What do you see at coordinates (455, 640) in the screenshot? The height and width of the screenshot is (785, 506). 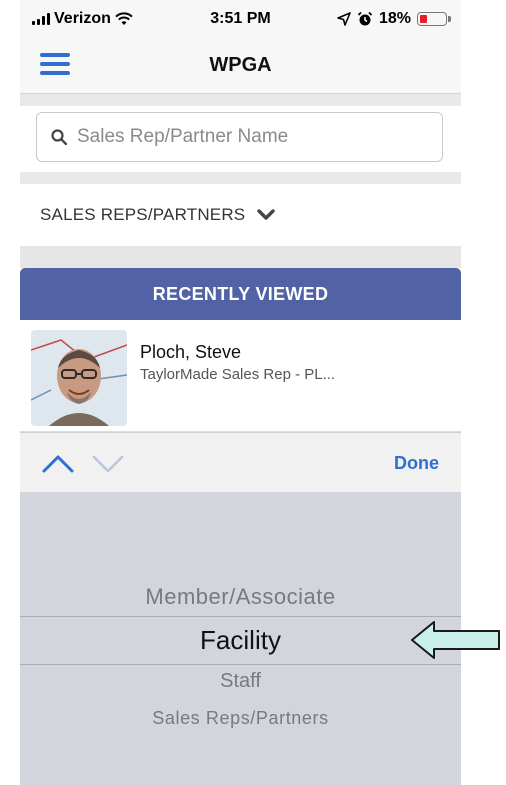 I see `annotation-arrow-icon` at bounding box center [455, 640].